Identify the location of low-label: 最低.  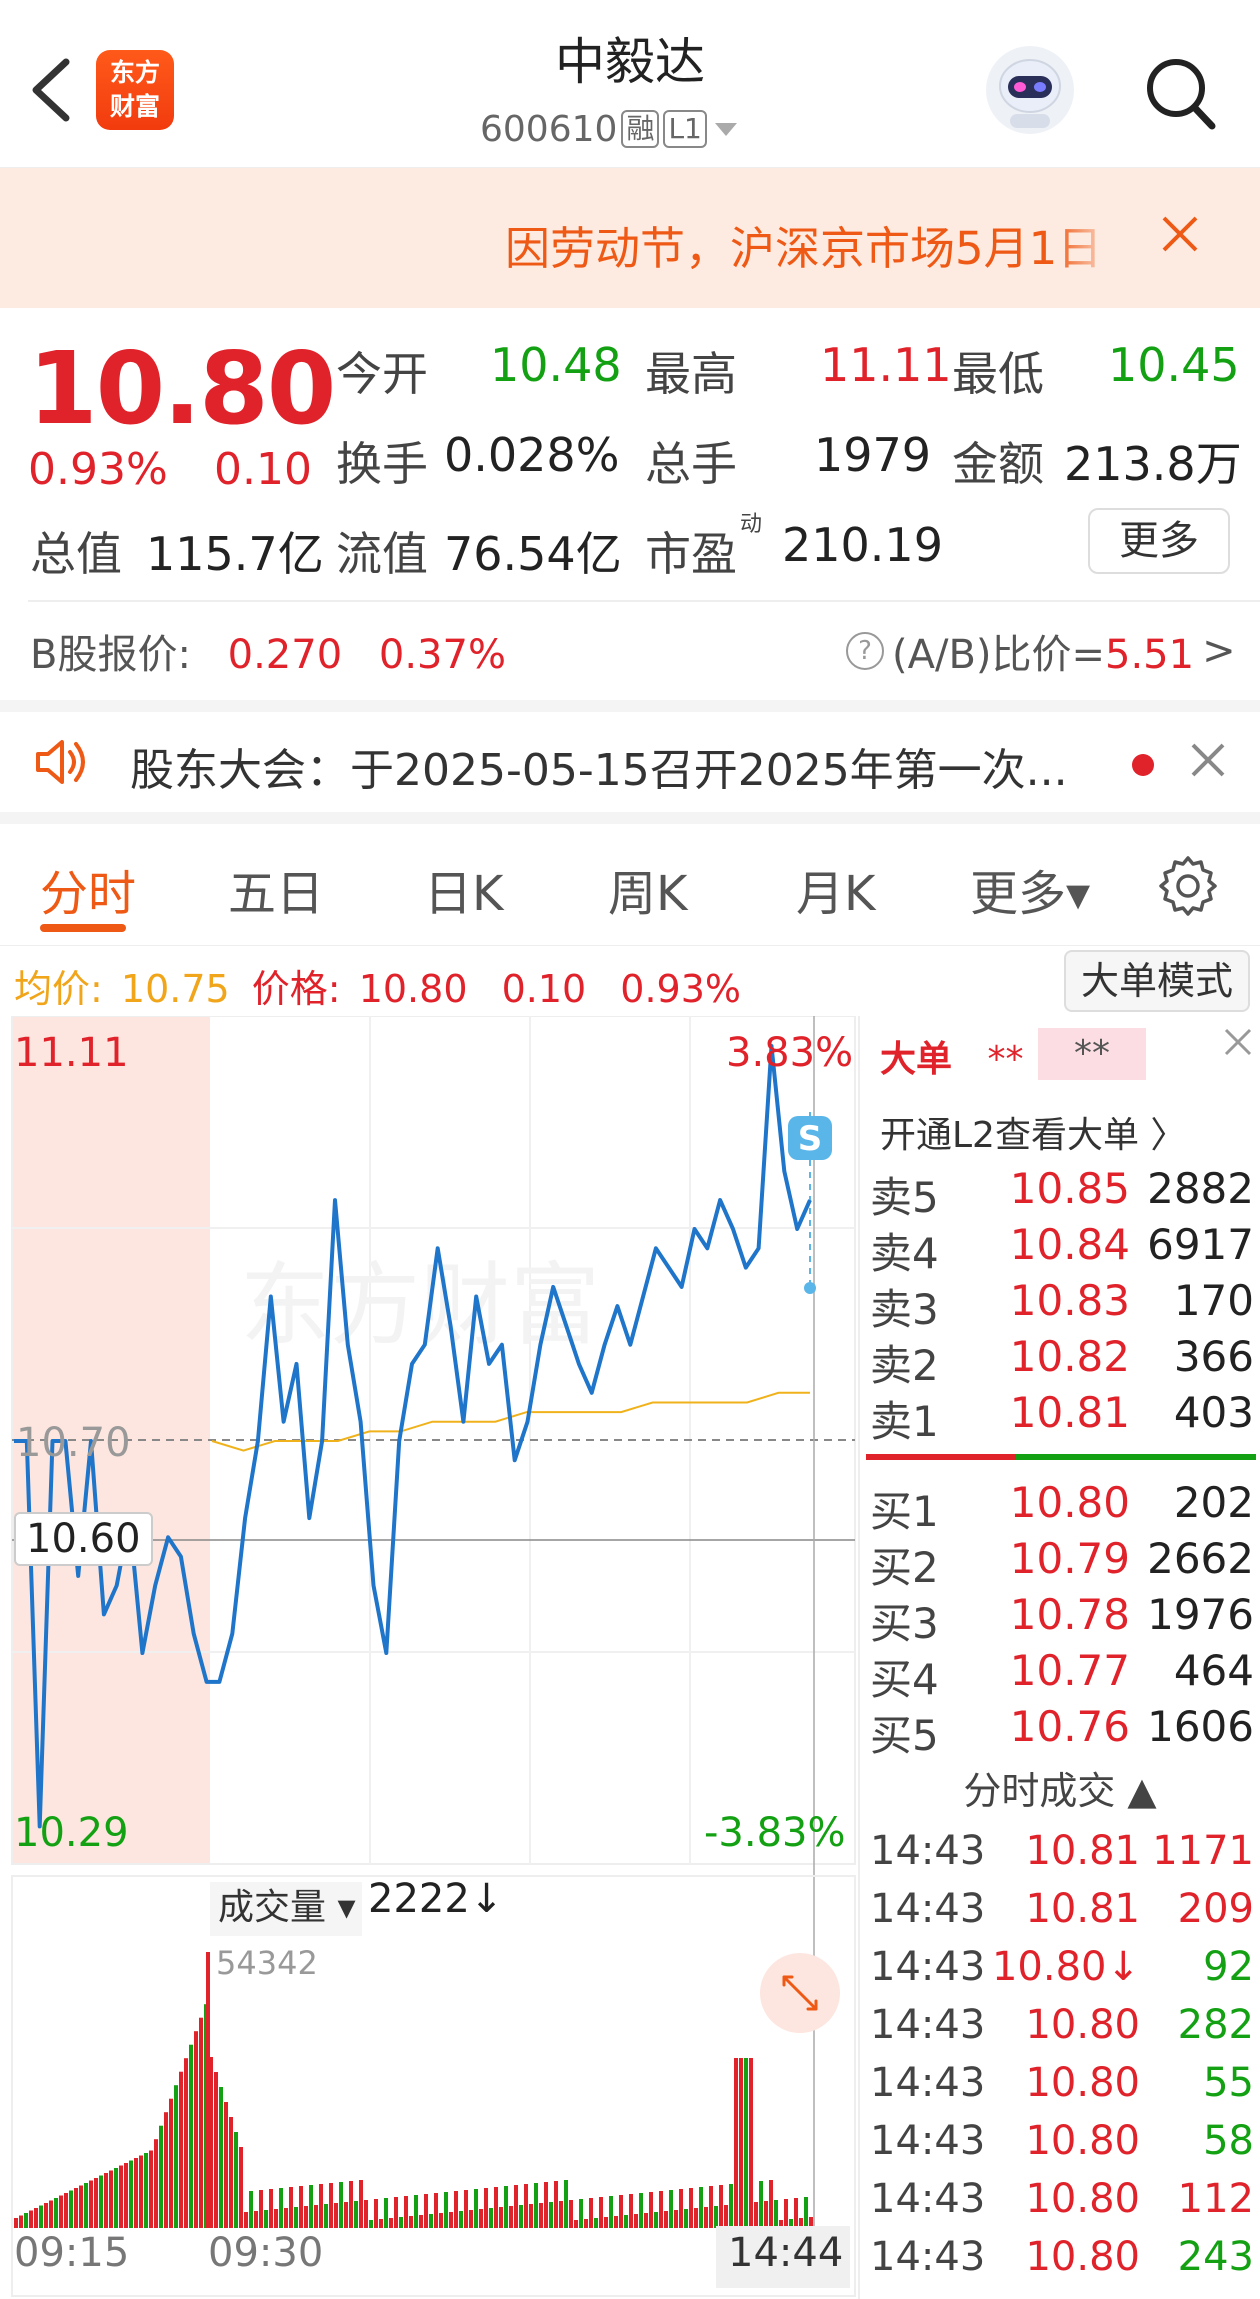
(998, 374).